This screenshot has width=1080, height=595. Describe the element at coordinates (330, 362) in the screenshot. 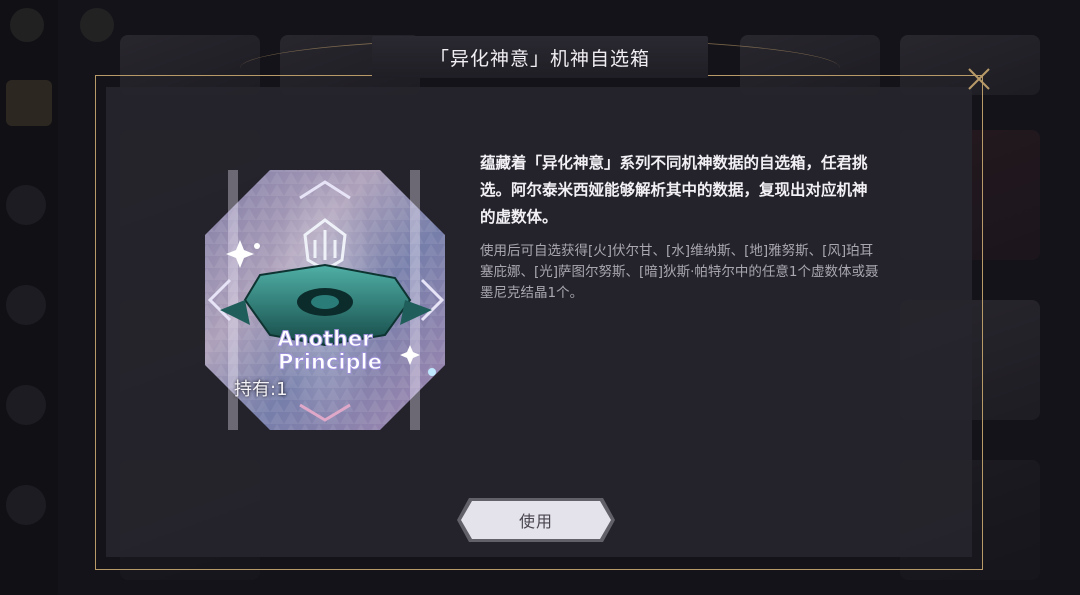

I see `item-name-art-line2: Principle` at that location.